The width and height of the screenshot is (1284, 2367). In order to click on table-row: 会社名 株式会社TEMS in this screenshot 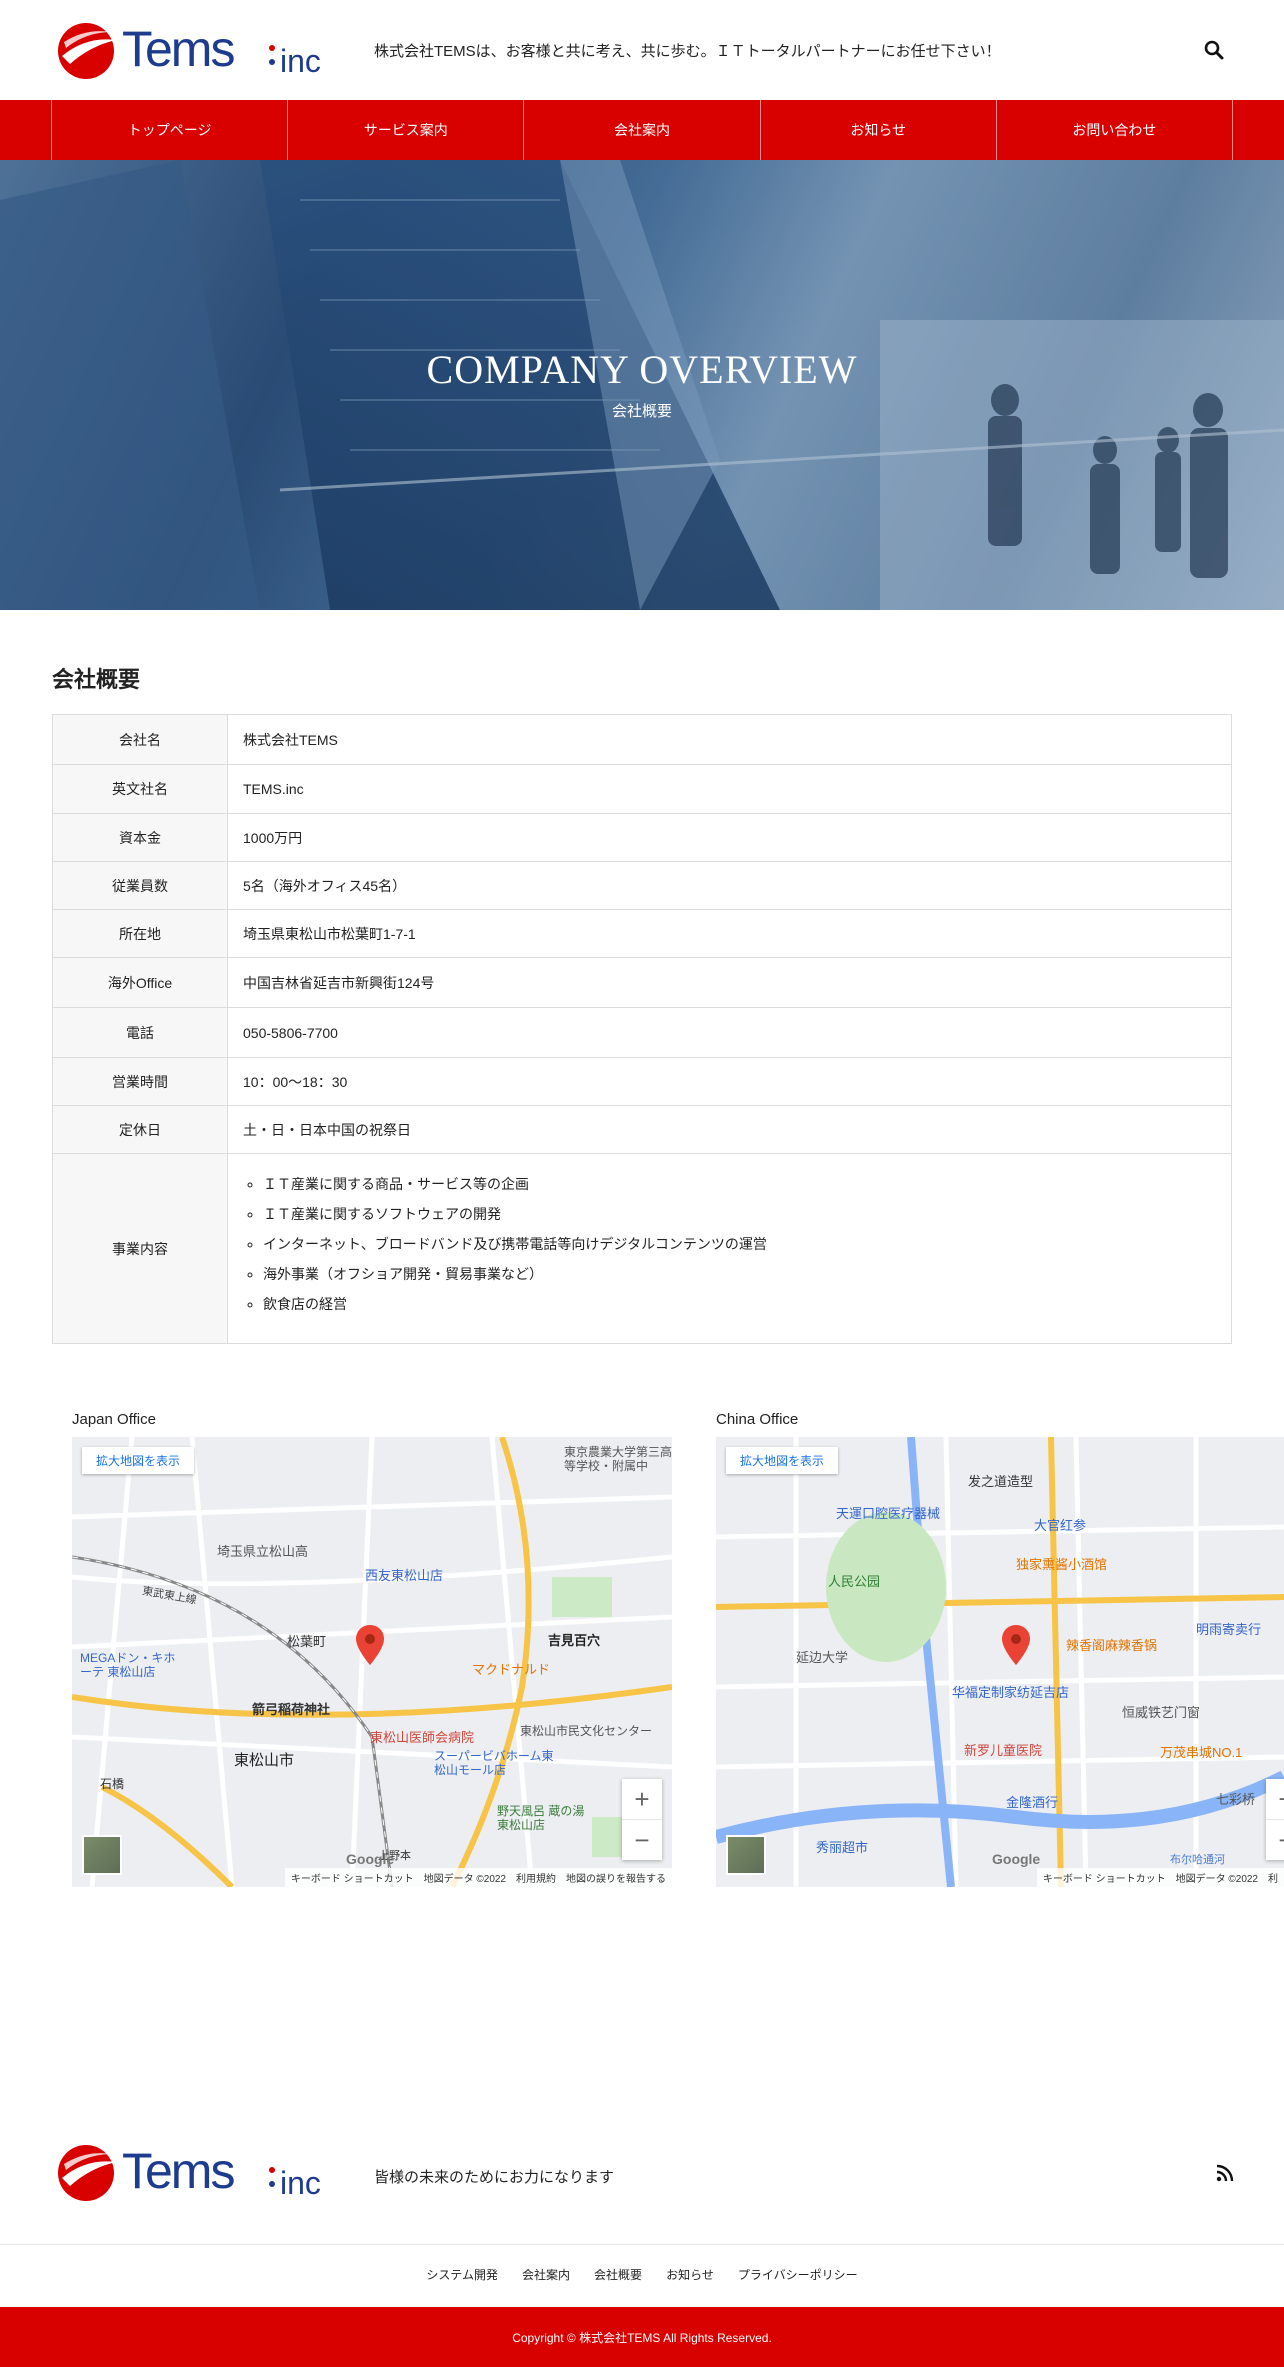, I will do `click(642, 739)`.